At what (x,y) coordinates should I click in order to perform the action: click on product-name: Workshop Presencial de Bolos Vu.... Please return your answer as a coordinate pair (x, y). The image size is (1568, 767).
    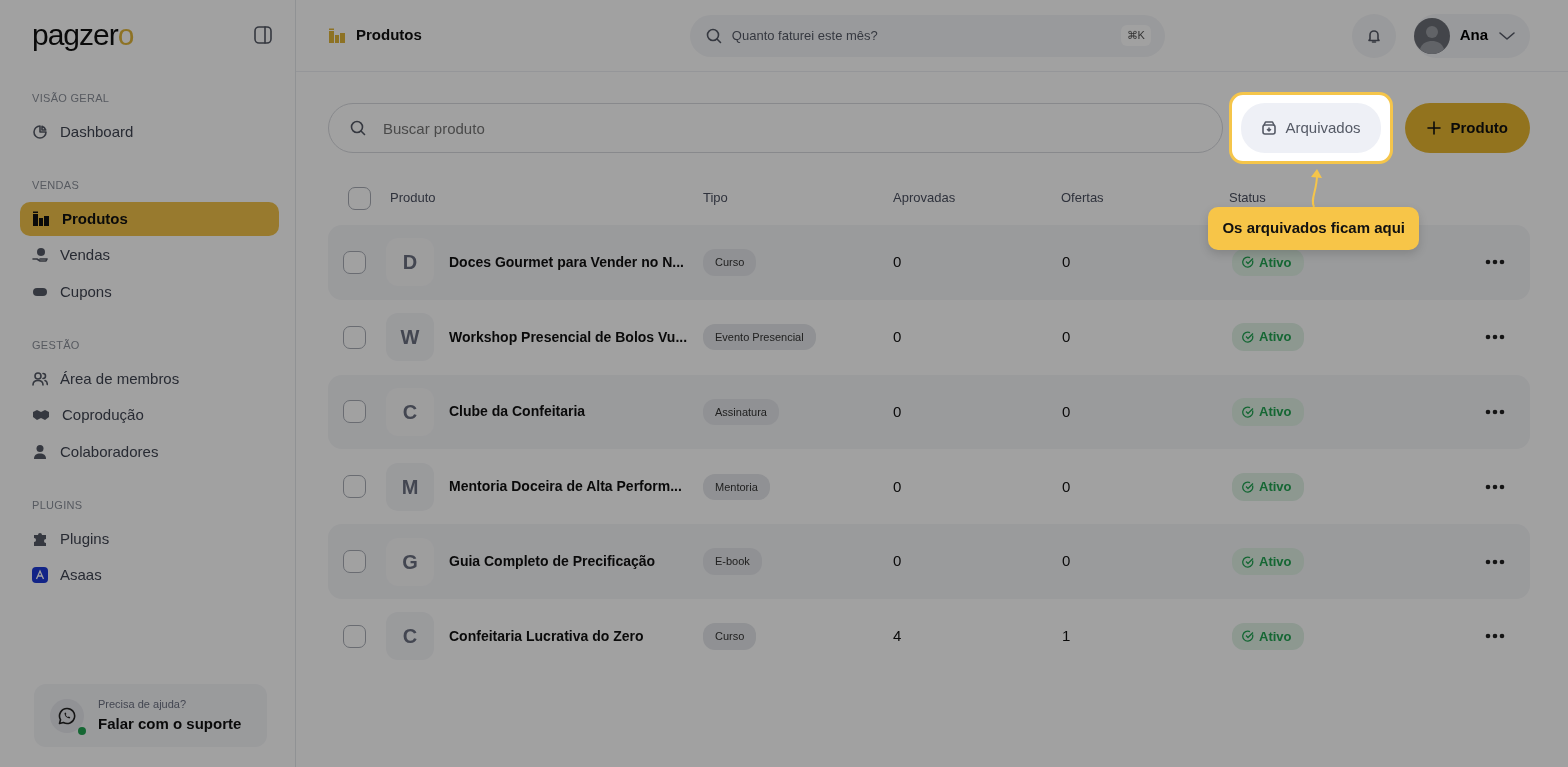
    Looking at the image, I should click on (569, 337).